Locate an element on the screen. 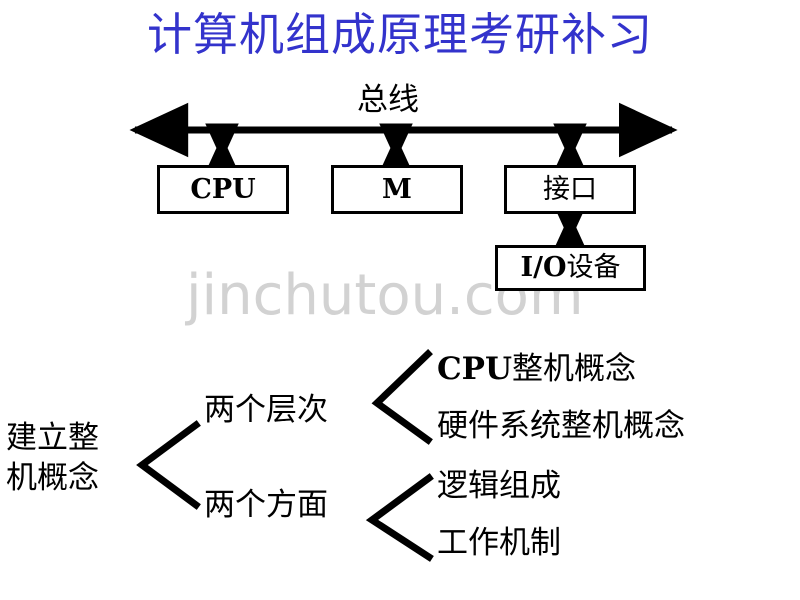  tree-leaf-cpu-suffix: 整机概念 is located at coordinates (574, 369).